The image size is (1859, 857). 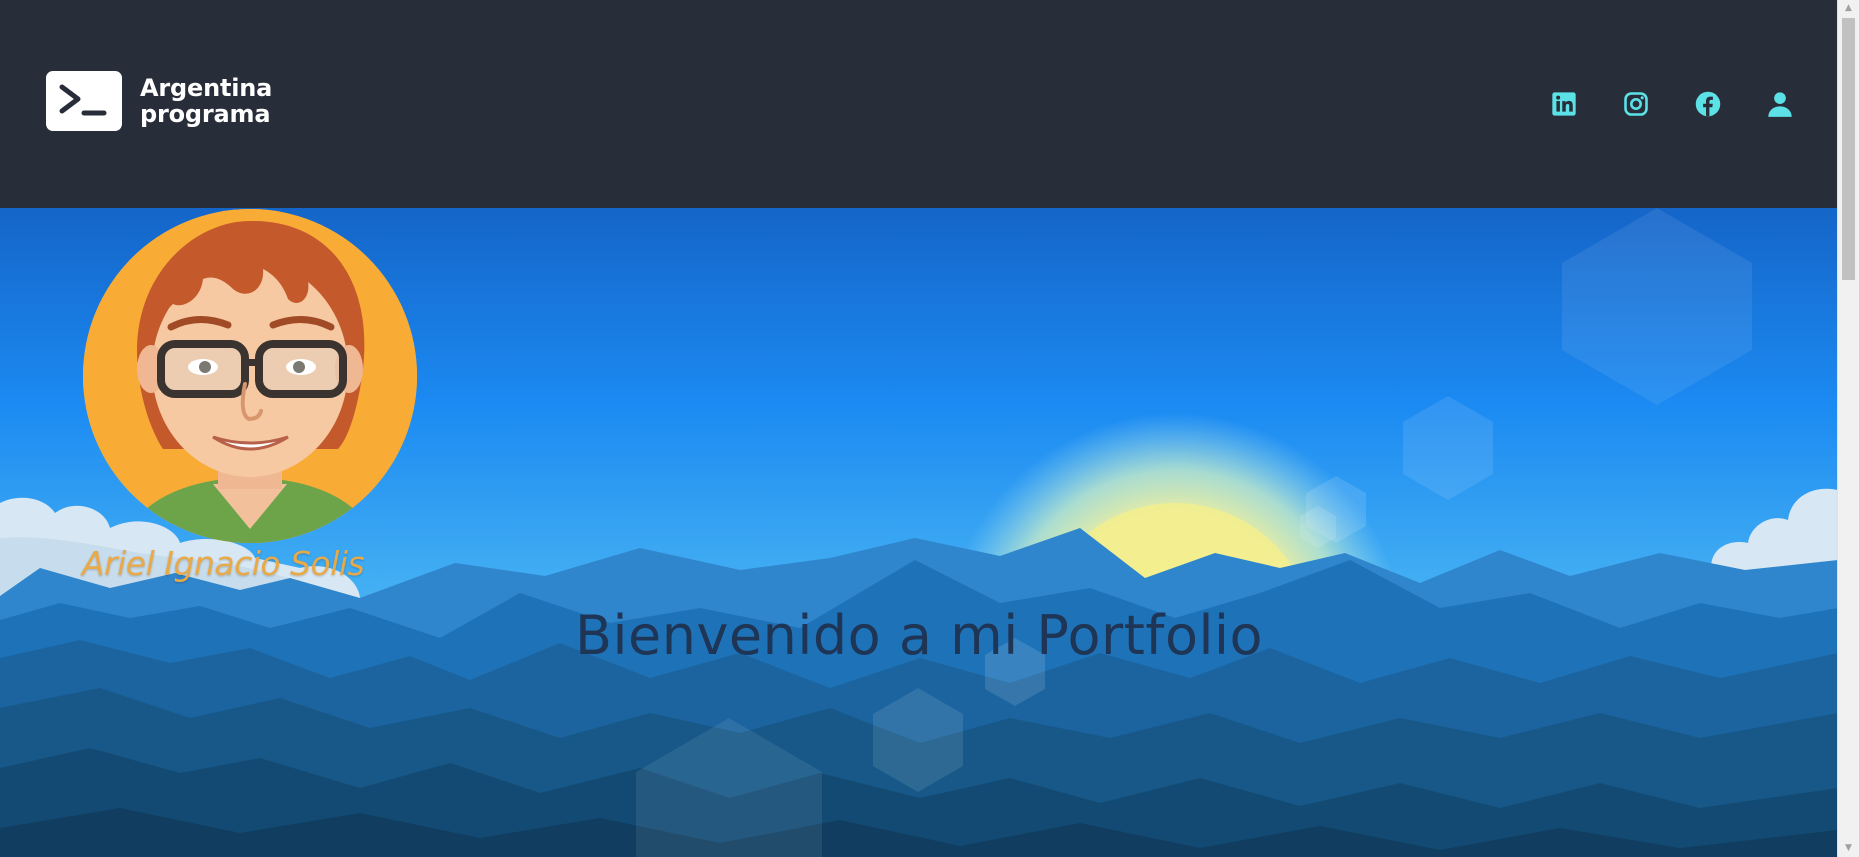 What do you see at coordinates (205, 114) in the screenshot?
I see `logo-line-2: programa` at bounding box center [205, 114].